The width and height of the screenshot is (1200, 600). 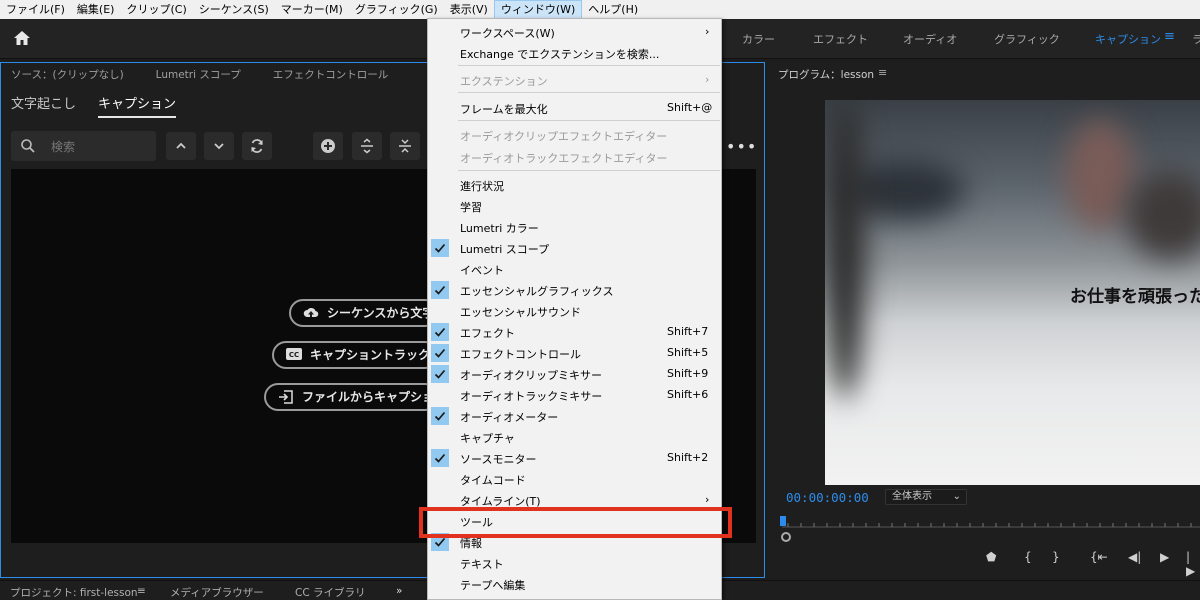 What do you see at coordinates (482, 186) in the screenshot?
I see `menu-item-label: 進行状況` at bounding box center [482, 186].